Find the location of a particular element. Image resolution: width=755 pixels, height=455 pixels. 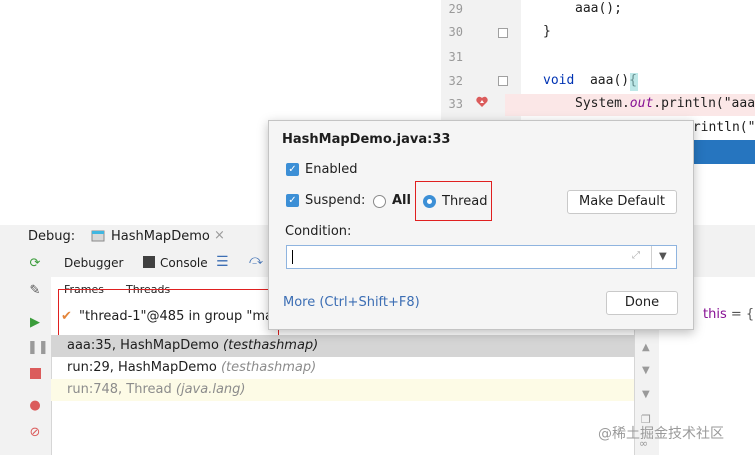

resume-icon: ▶ is located at coordinates (35, 323).